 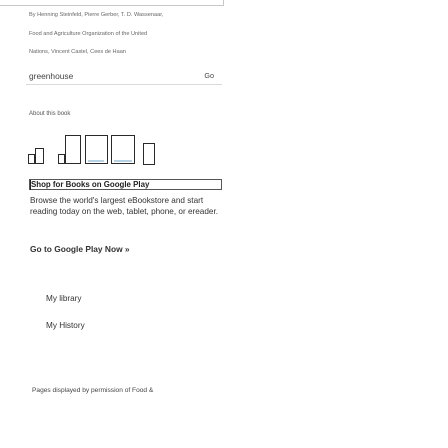 What do you see at coordinates (49, 114) in the screenshot?
I see `about-this-book-link: About this book` at bounding box center [49, 114].